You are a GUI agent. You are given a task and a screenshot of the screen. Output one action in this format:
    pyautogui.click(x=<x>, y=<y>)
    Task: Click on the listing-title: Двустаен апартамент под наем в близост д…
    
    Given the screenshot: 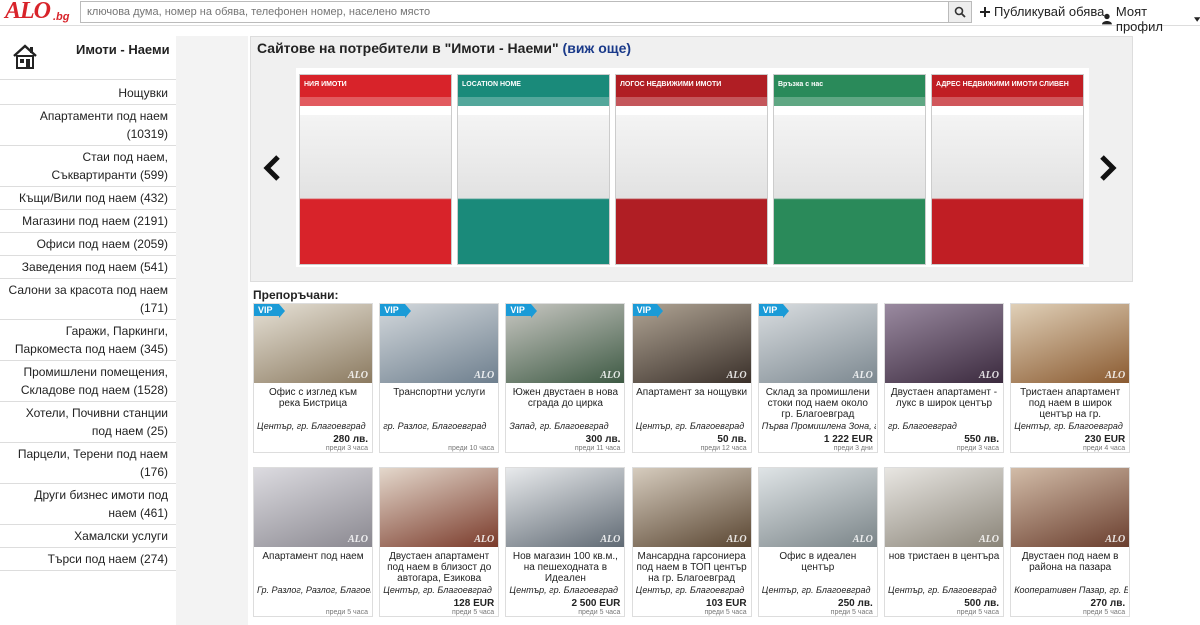 What is the action you would take?
    pyautogui.click(x=439, y=567)
    